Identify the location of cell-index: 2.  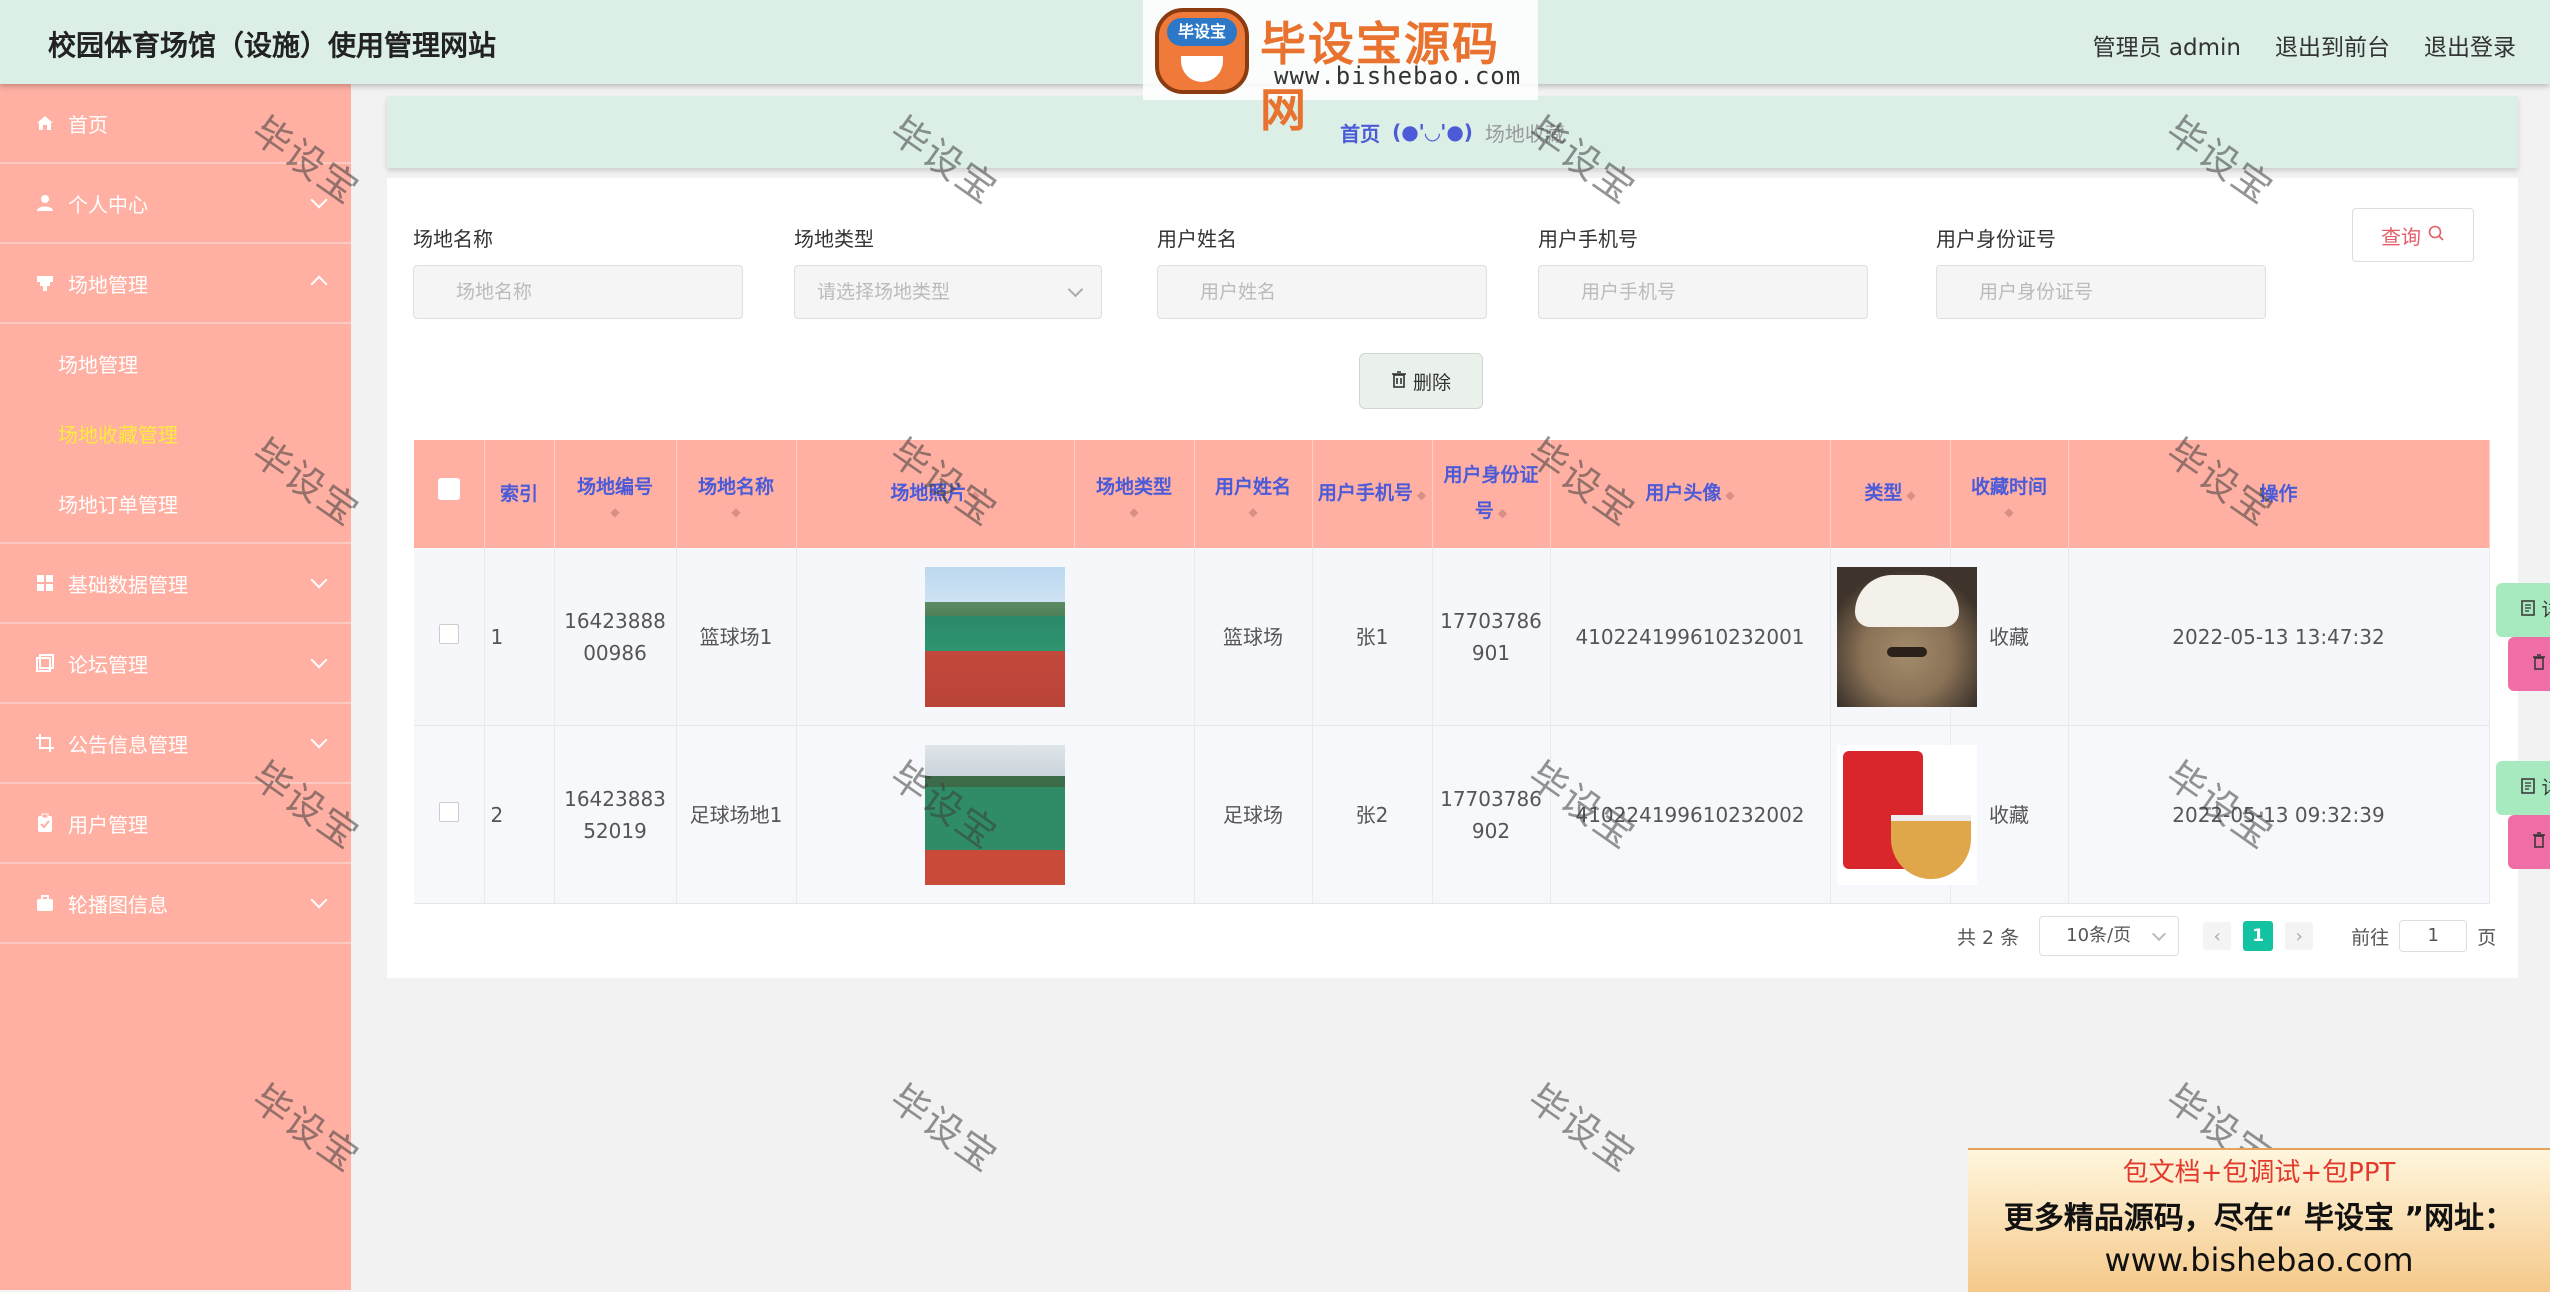
(519, 815).